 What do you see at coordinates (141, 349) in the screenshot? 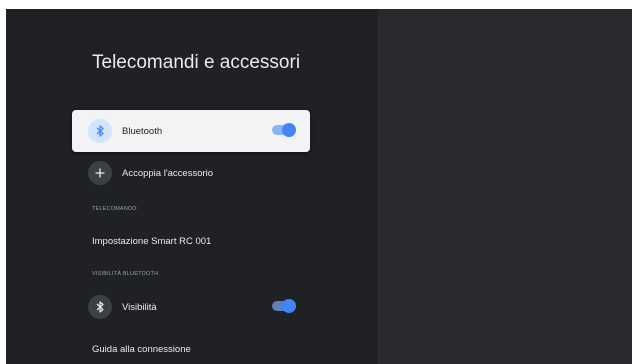
I see `connection-guide-item: Guida alla connessione` at bounding box center [141, 349].